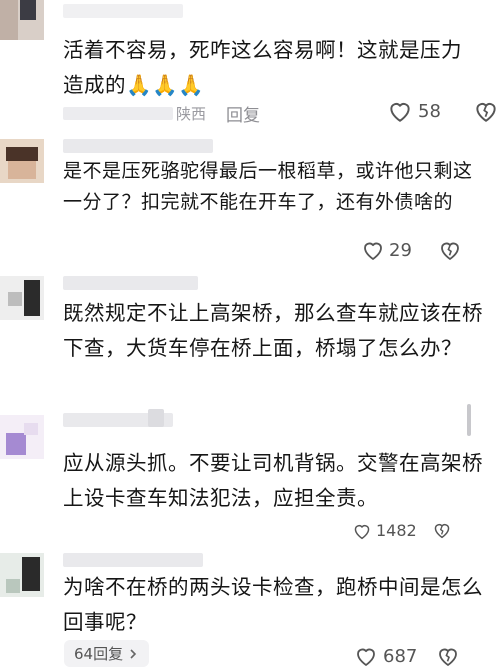 The image size is (500, 671). What do you see at coordinates (99, 654) in the screenshot?
I see `replies-count: 64回复` at bounding box center [99, 654].